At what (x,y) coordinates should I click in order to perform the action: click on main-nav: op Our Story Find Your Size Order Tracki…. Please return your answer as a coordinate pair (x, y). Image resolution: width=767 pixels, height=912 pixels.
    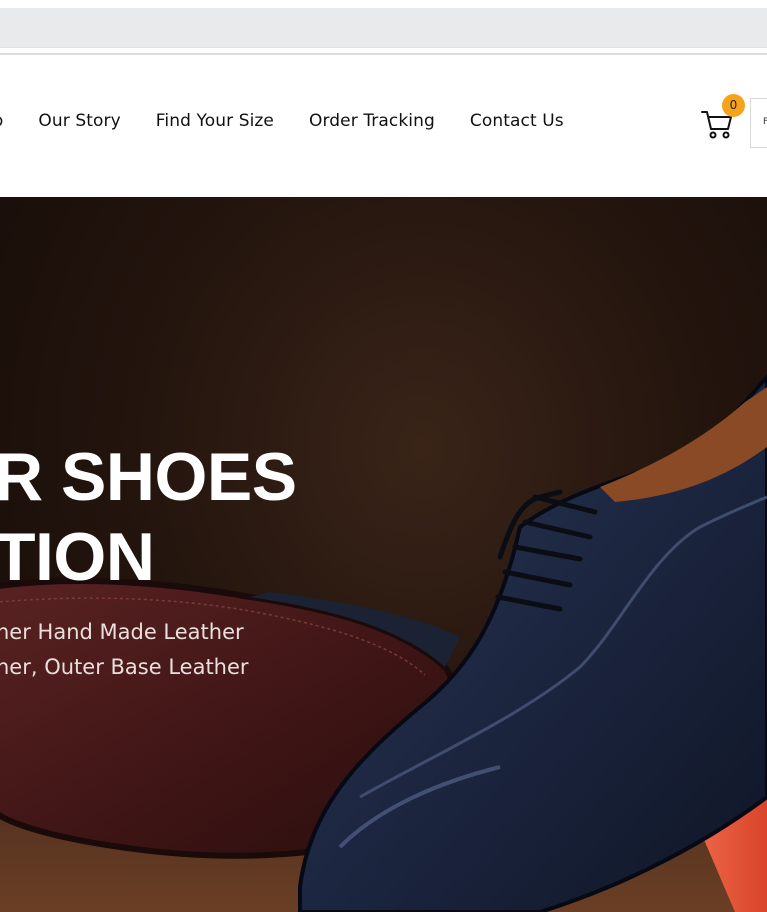
    Looking at the image, I should click on (282, 121).